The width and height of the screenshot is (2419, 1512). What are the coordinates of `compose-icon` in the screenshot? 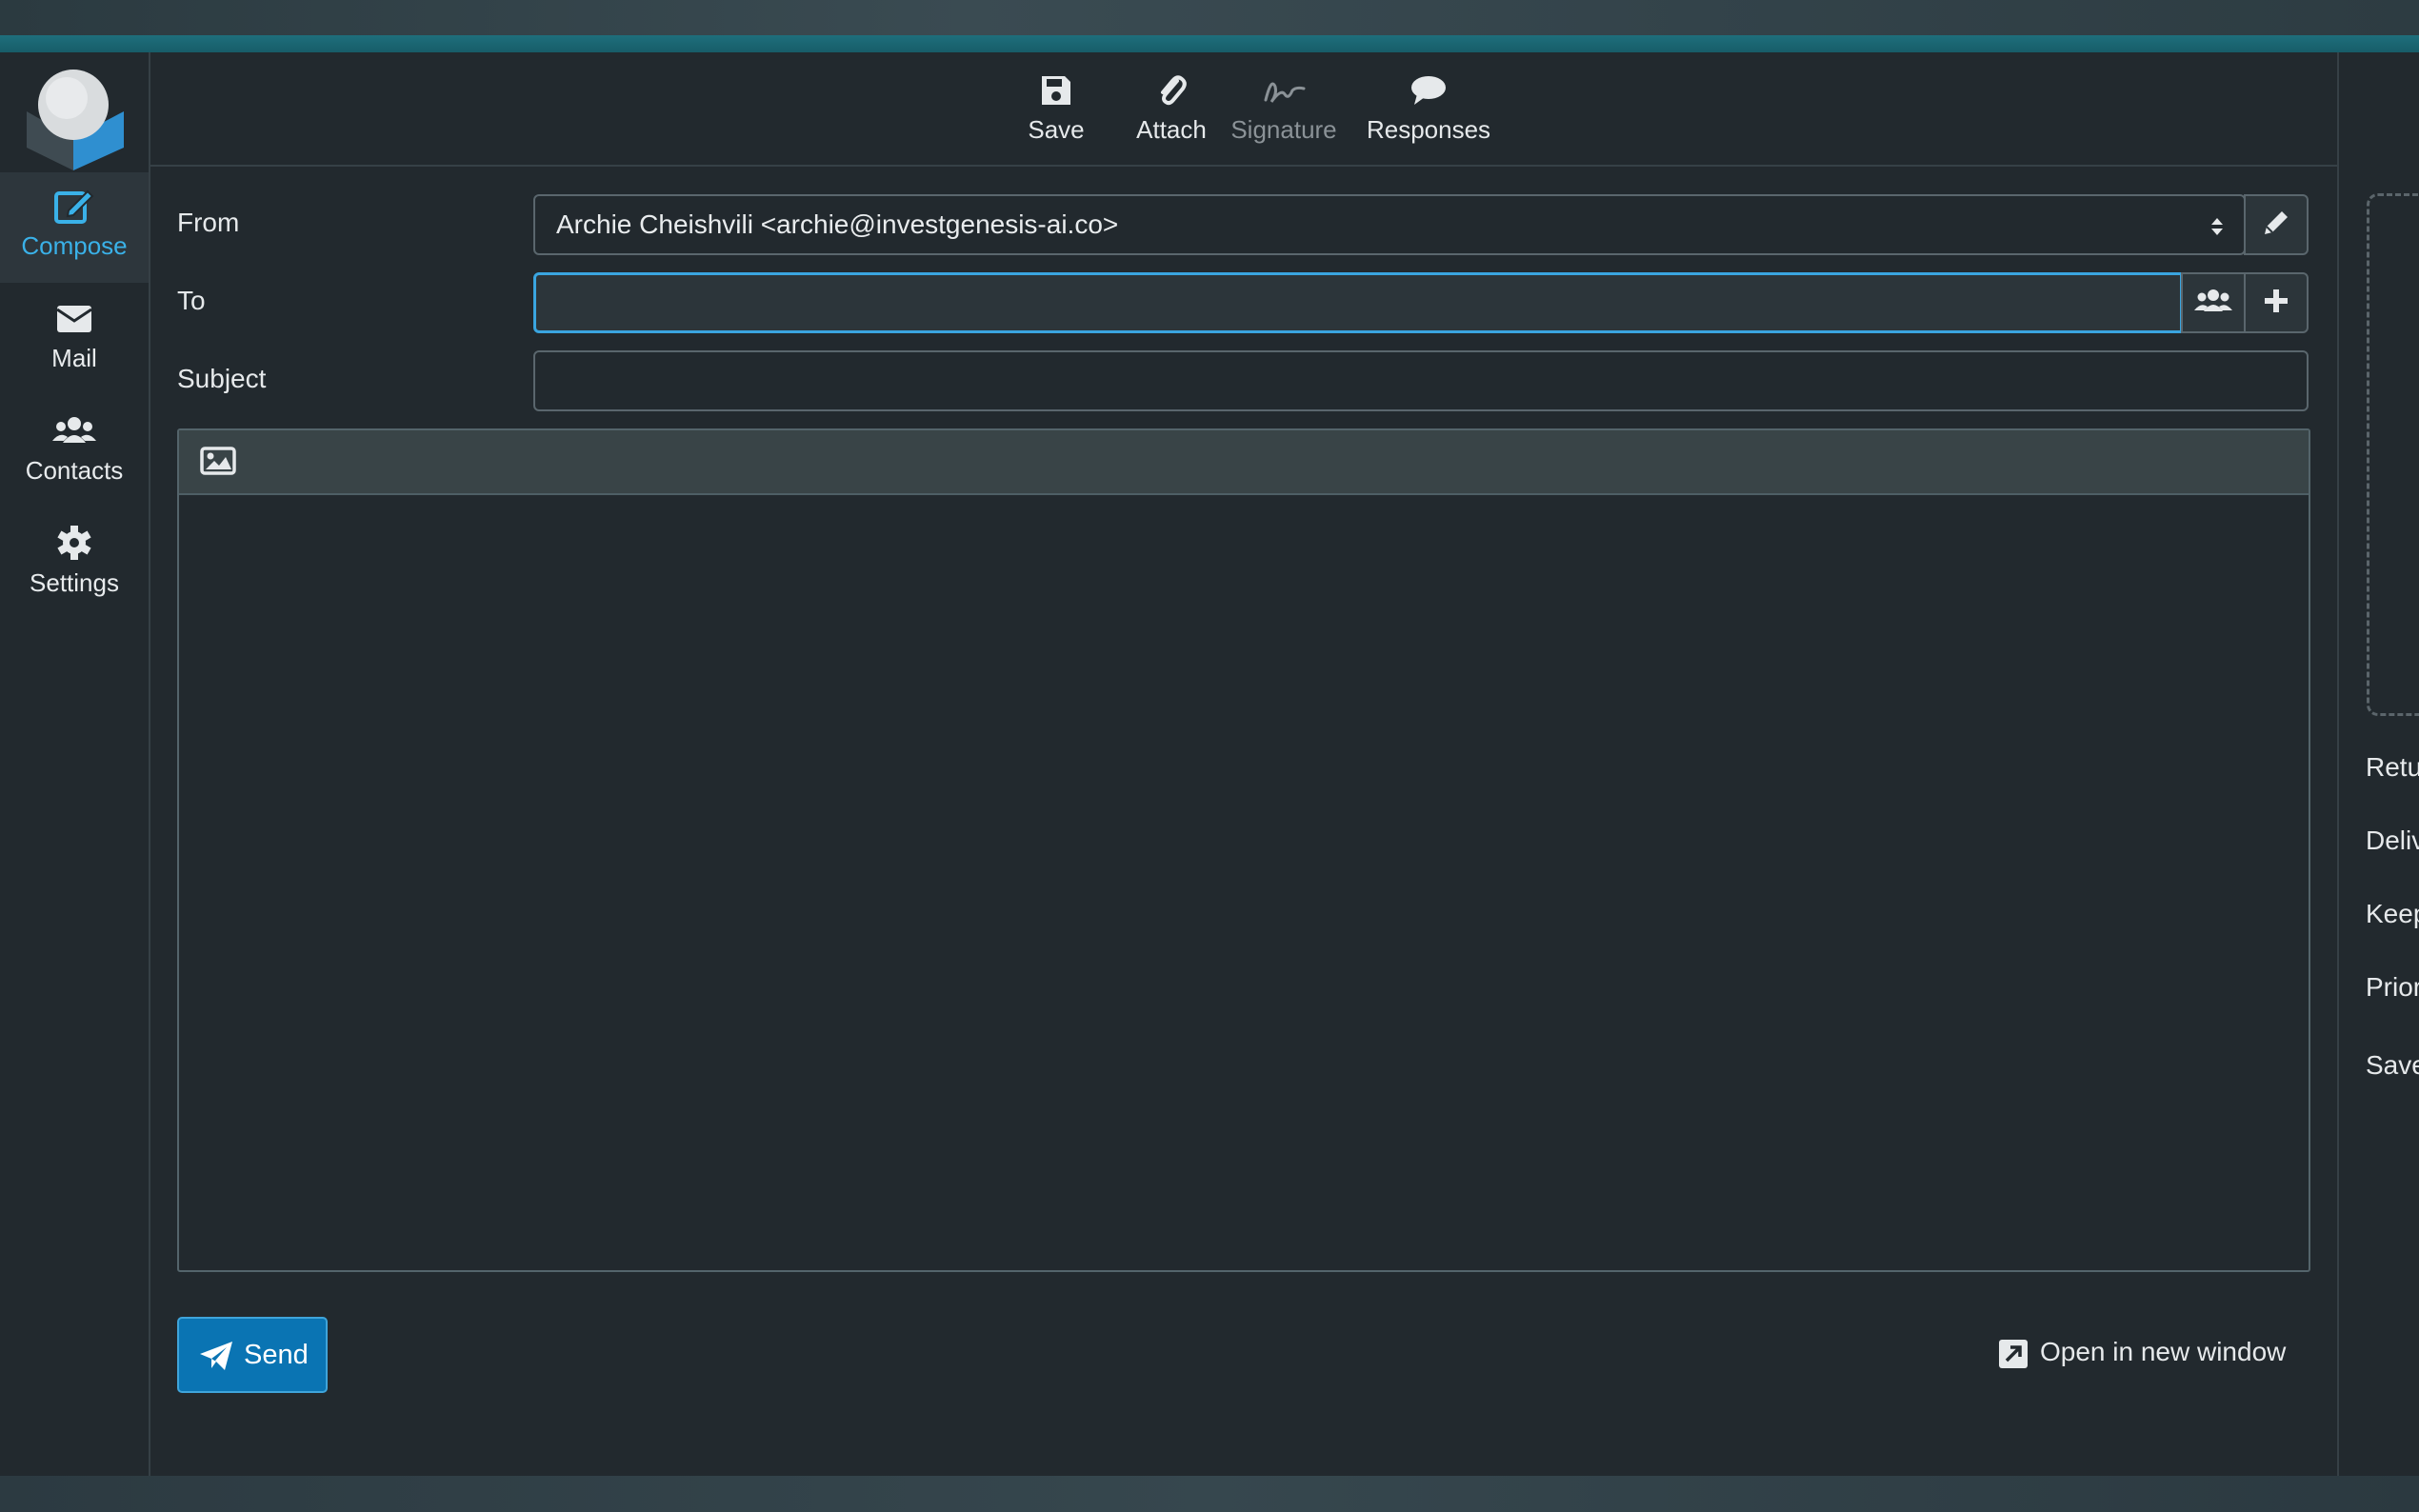 It's located at (74, 200).